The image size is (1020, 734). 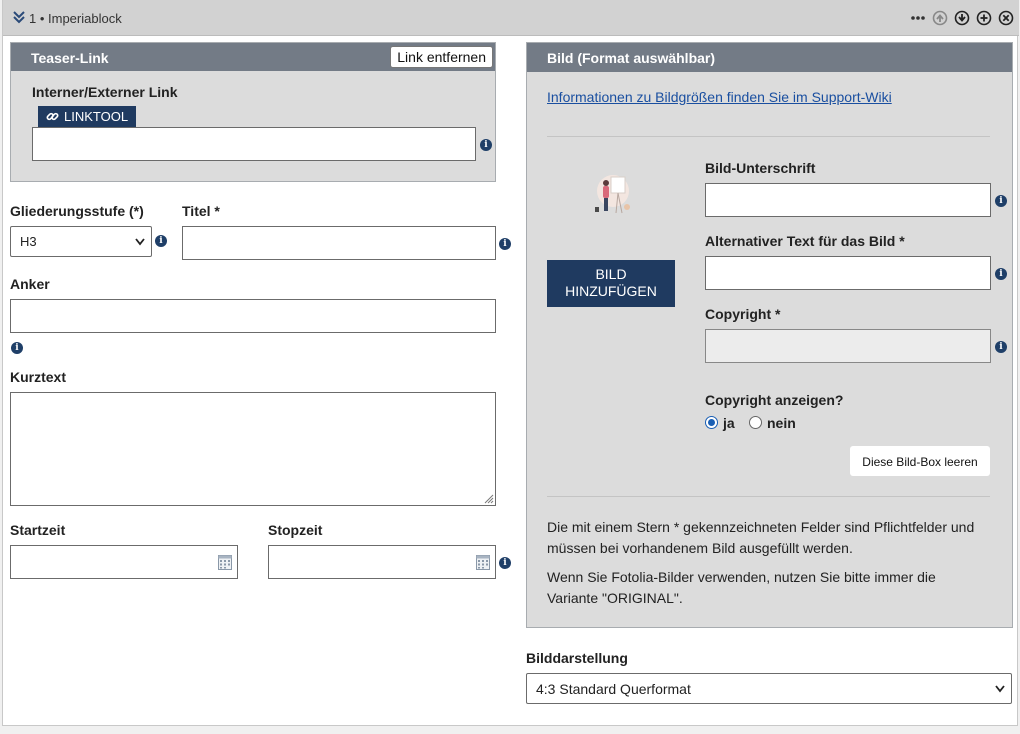 What do you see at coordinates (729, 423) in the screenshot?
I see `radio-yes-label: ja` at bounding box center [729, 423].